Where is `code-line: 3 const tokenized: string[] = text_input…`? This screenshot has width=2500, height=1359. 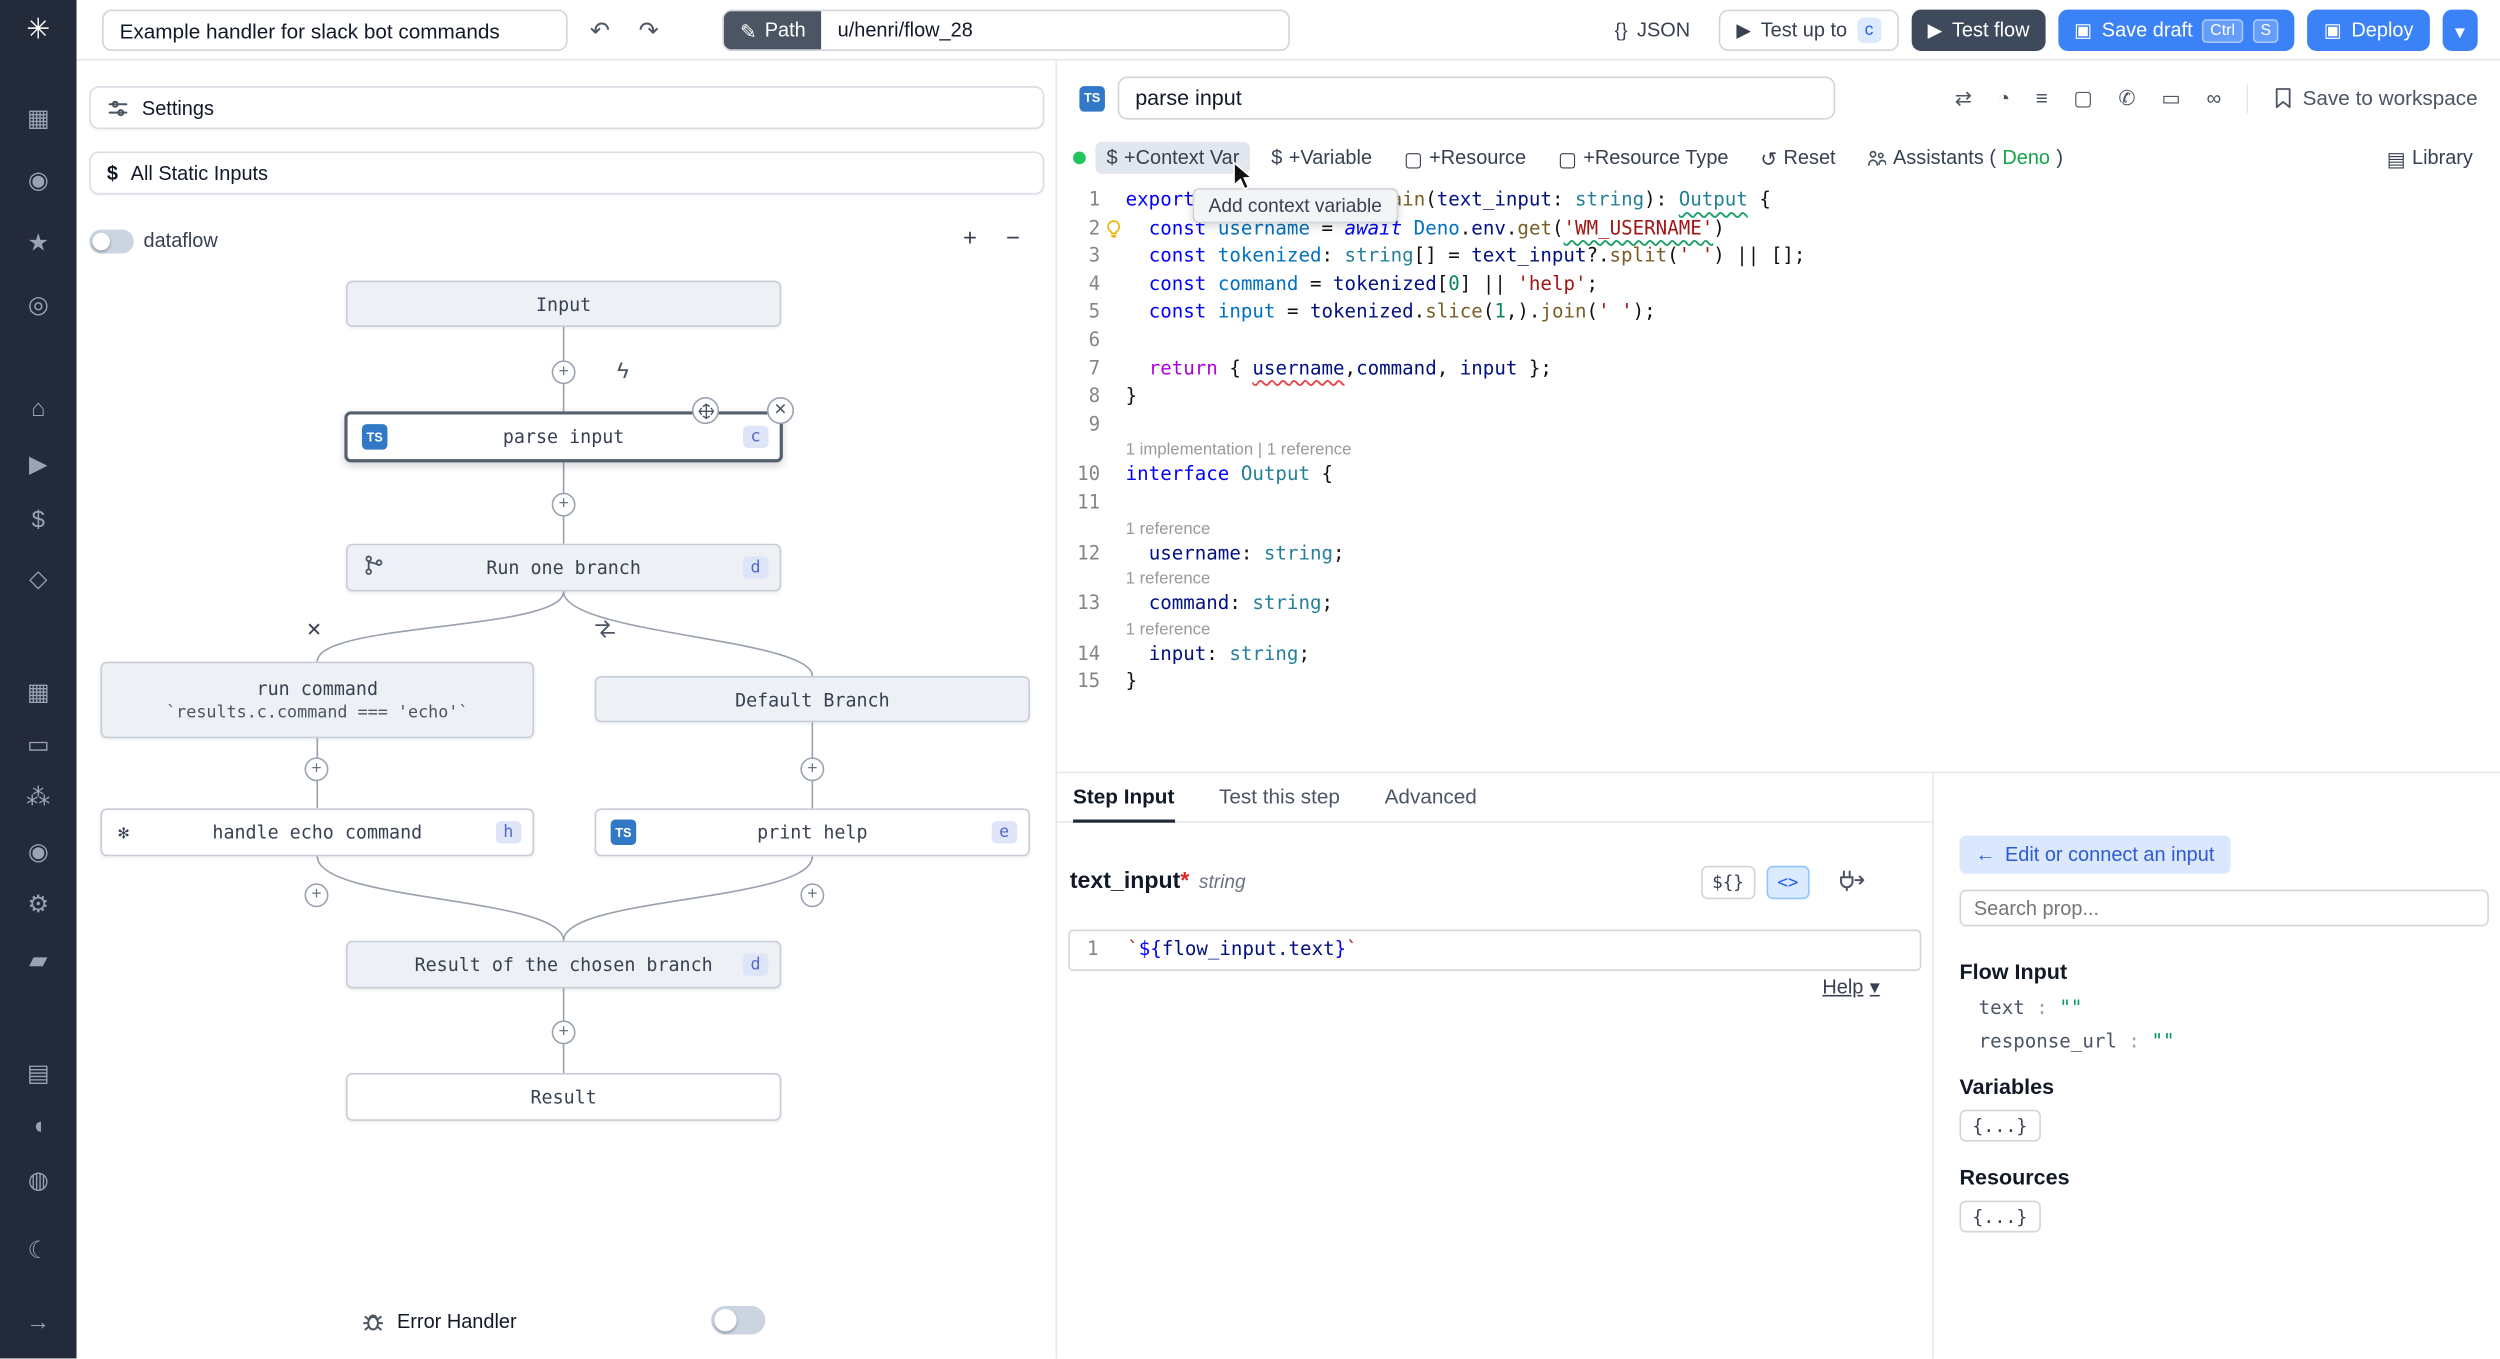 code-line: 3 const tokenized: string[] = text_input… is located at coordinates (1778, 257).